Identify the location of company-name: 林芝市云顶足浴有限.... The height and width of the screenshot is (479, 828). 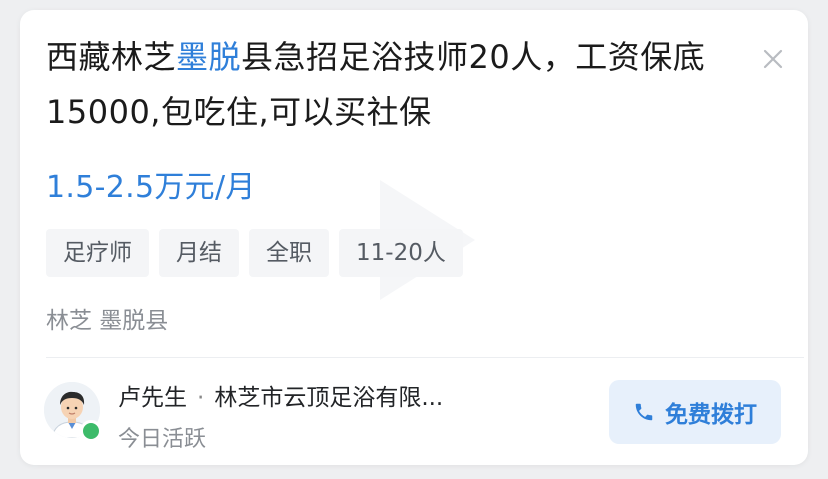
(329, 398).